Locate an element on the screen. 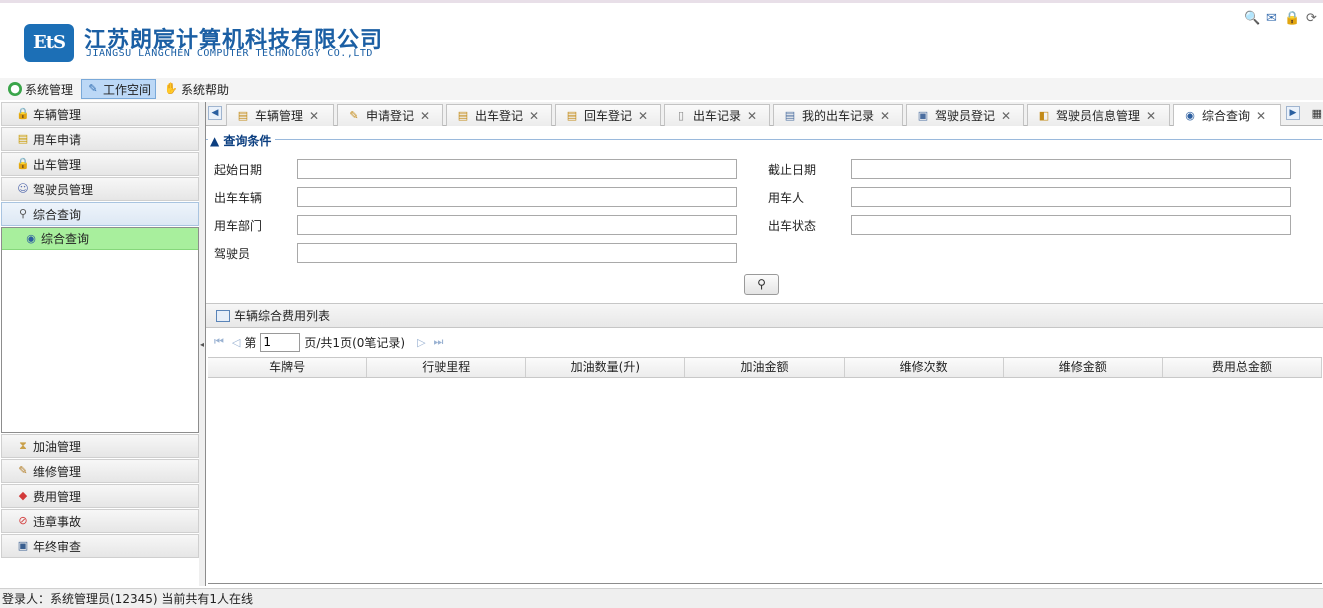 Image resolution: width=1323 pixels, height=608 pixels. tab-dispatch-register: ▤ 出车登记 ✕ is located at coordinates (499, 115).